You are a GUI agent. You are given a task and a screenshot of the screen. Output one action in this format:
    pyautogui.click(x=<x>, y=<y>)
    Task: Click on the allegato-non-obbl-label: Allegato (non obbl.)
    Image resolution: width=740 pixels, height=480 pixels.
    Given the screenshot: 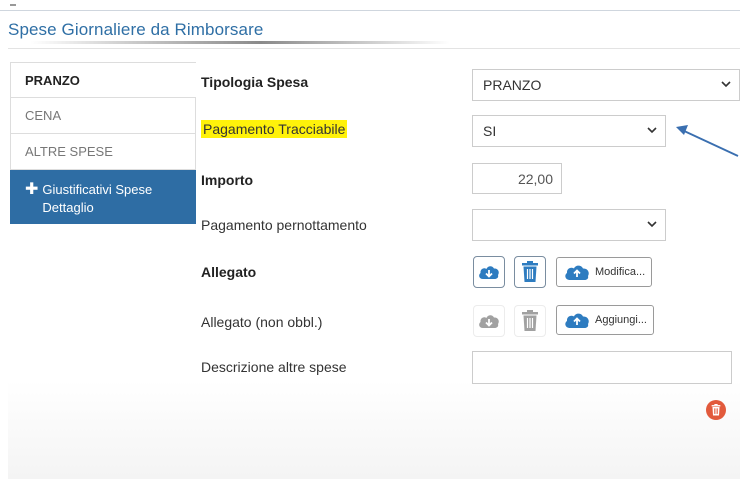 What is the action you would take?
    pyautogui.click(x=262, y=322)
    